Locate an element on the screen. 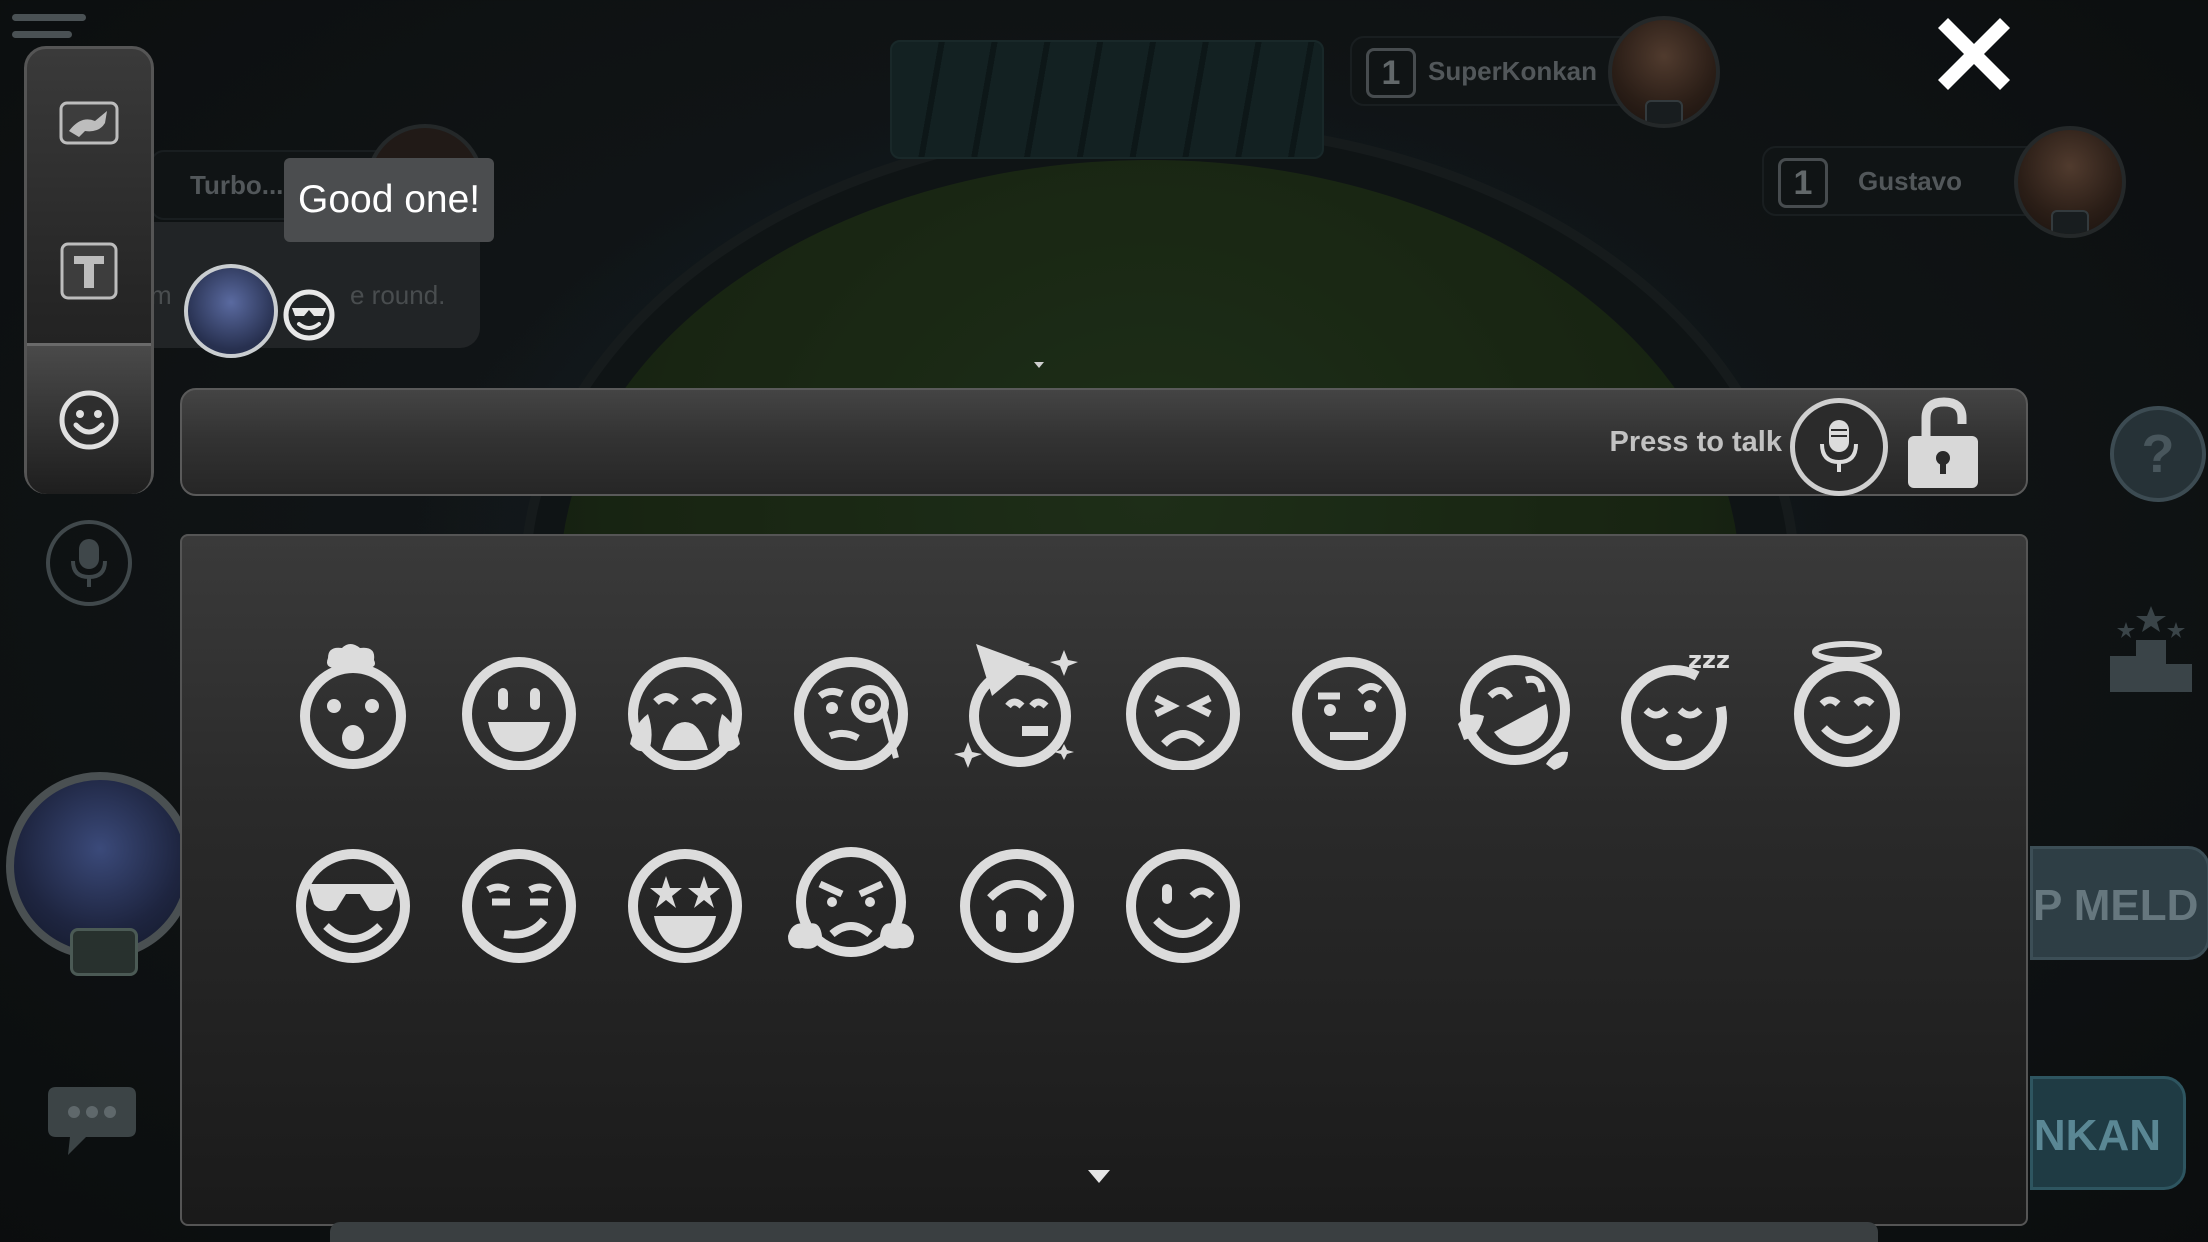  face-with-steam-icon is located at coordinates (851, 905).